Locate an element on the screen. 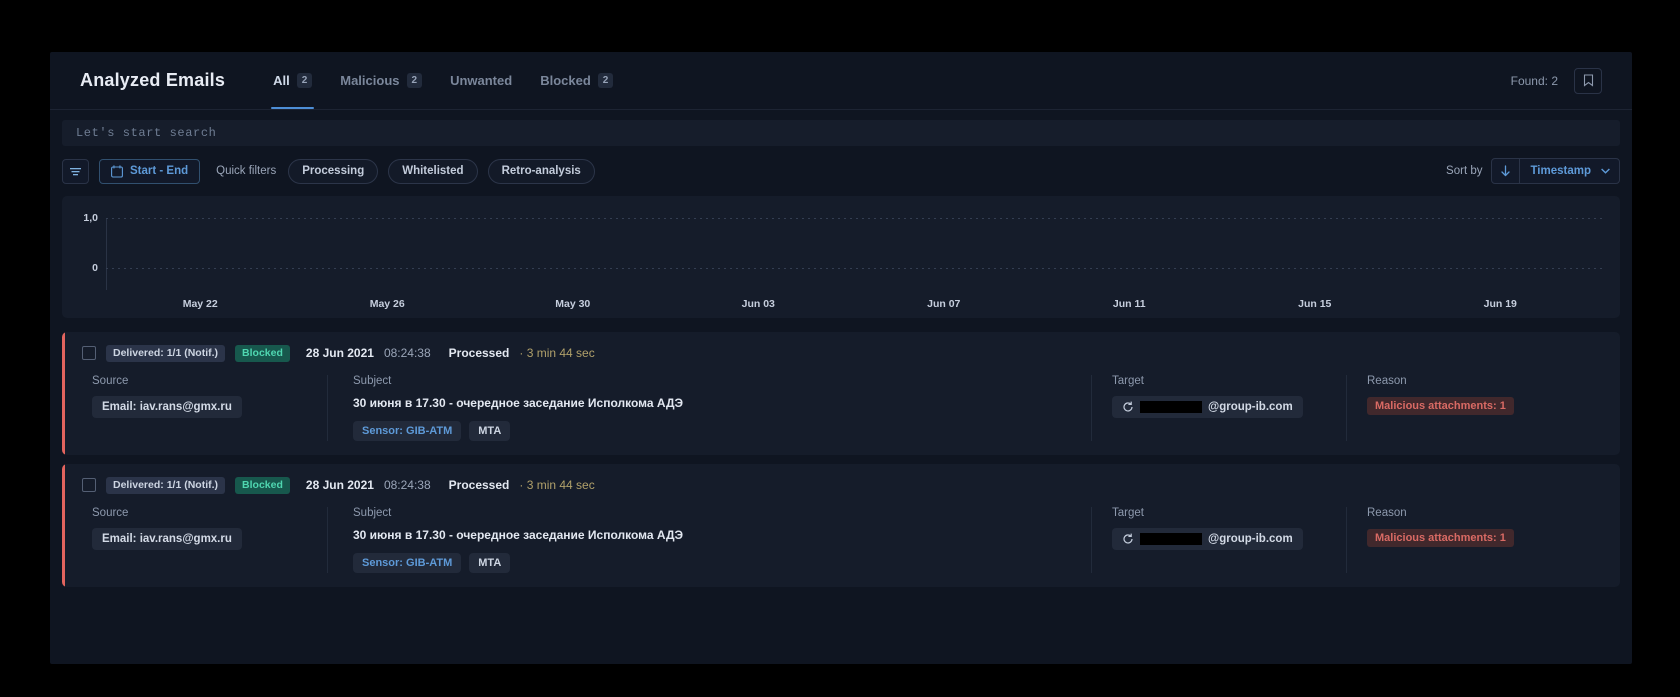 The width and height of the screenshot is (1680, 697). arrow-down-icon is located at coordinates (1506, 170).